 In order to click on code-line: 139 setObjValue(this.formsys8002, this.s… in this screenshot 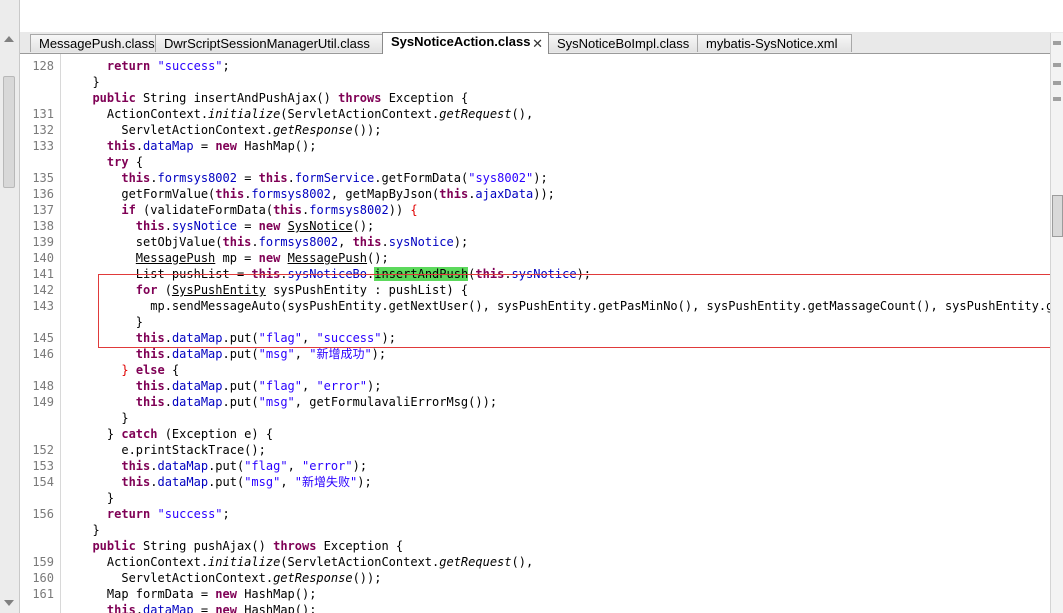, I will do `click(535, 242)`.